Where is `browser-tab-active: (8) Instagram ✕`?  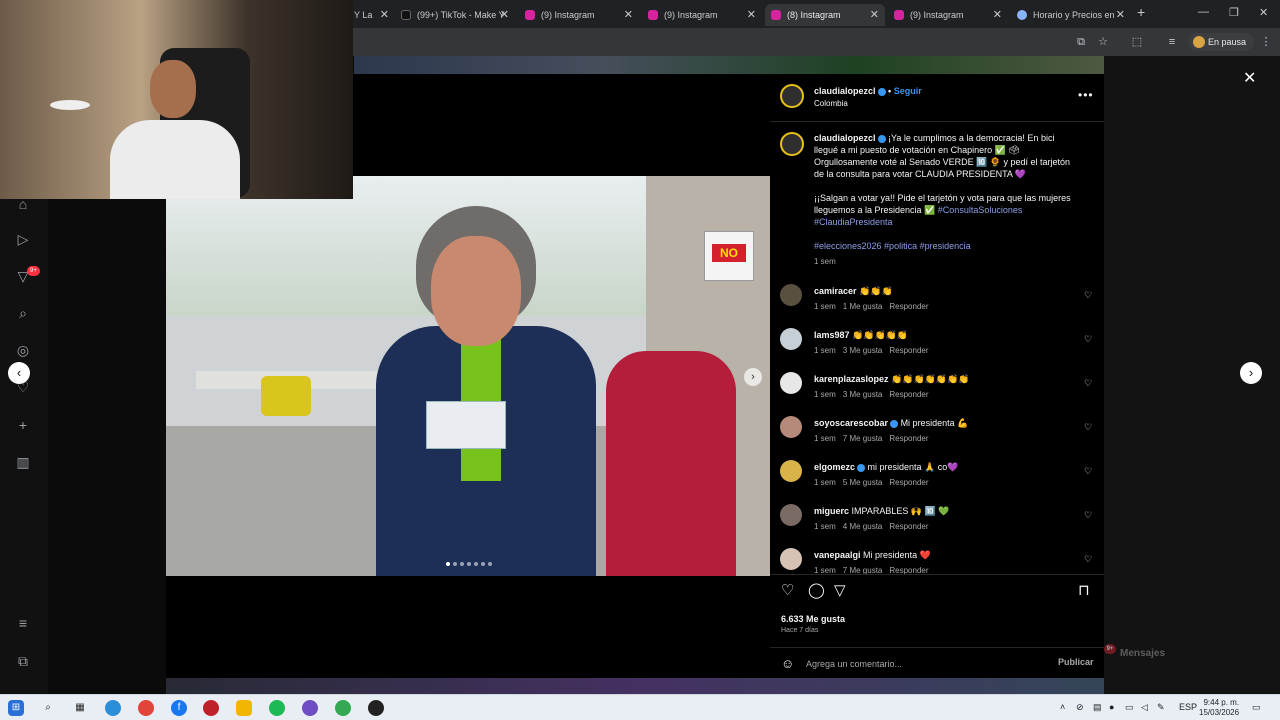 browser-tab-active: (8) Instagram ✕ is located at coordinates (825, 15).